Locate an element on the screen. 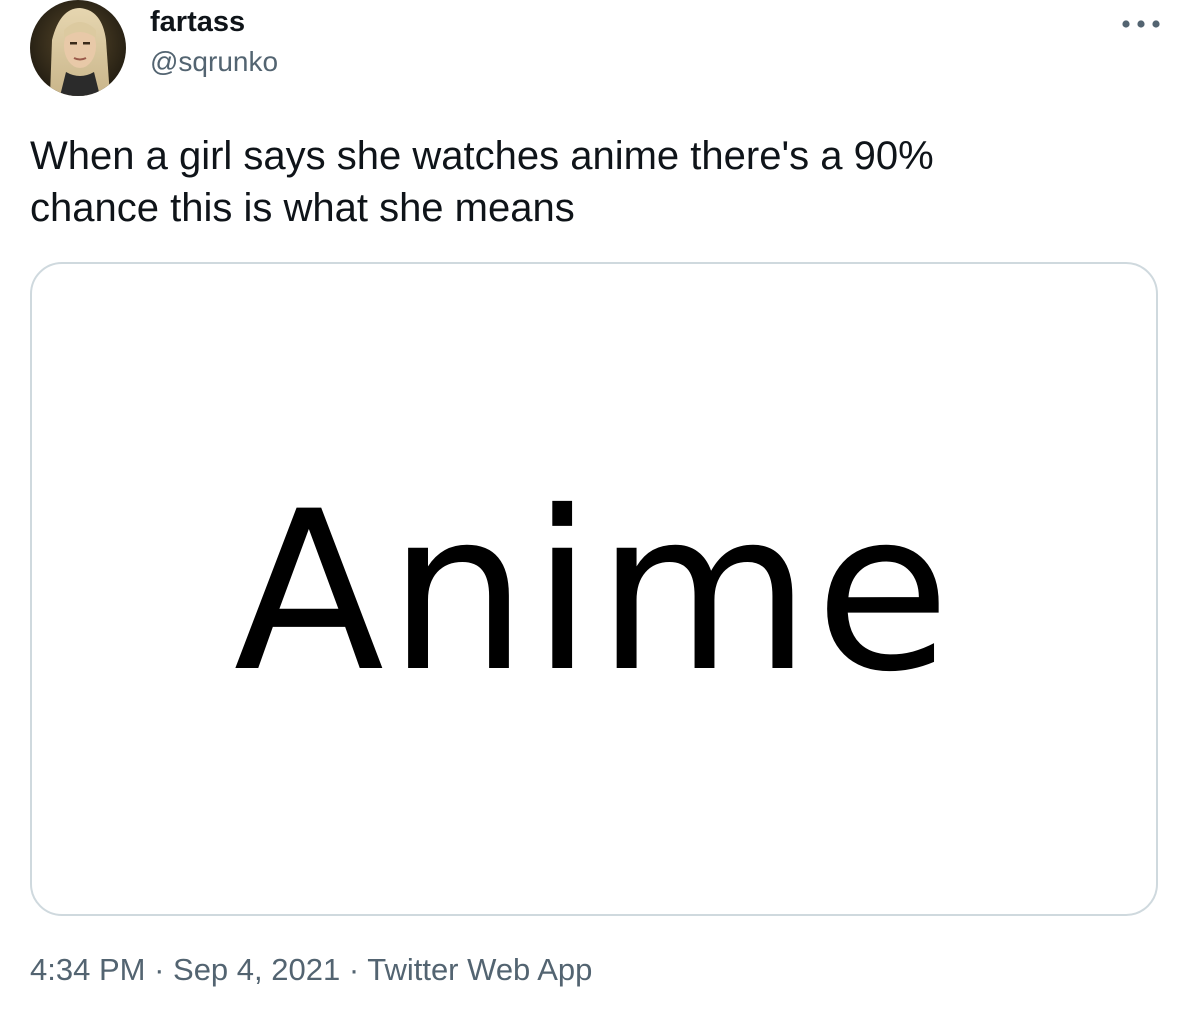 This screenshot has width=1188, height=1020. tweet-time: 4:34 PM is located at coordinates (87, 969).